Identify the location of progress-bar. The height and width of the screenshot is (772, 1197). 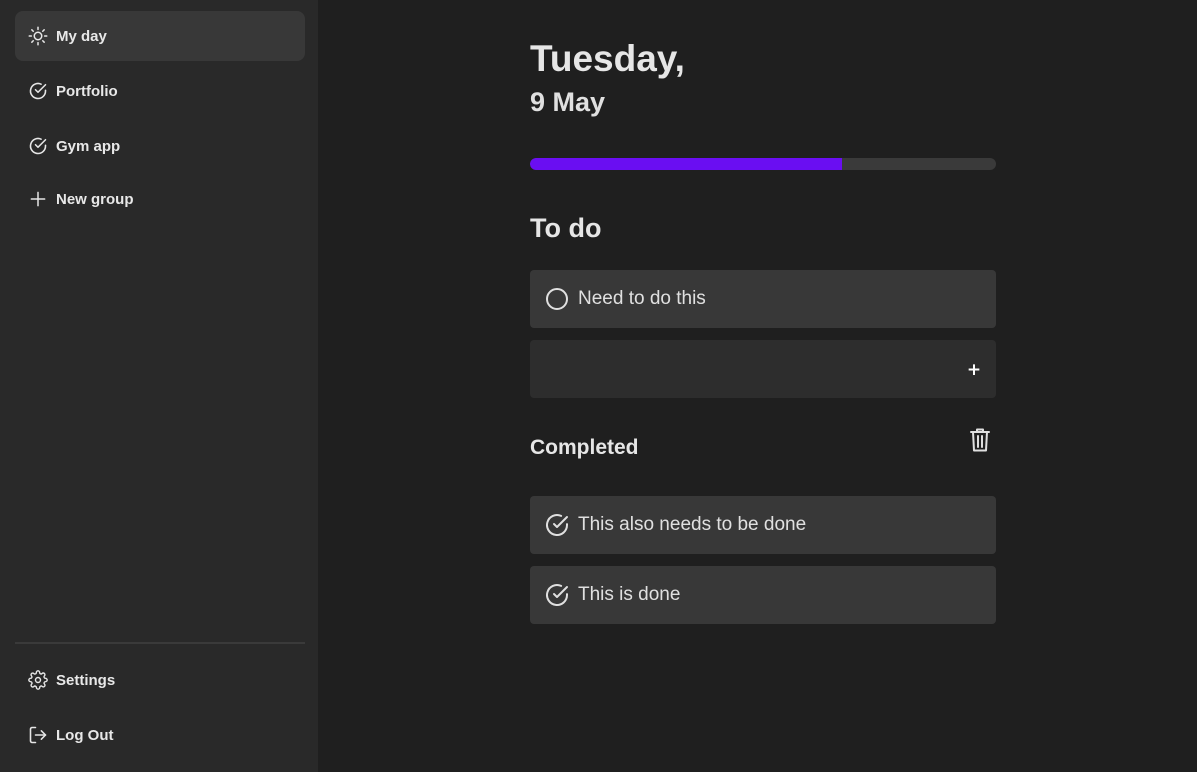
(763, 164).